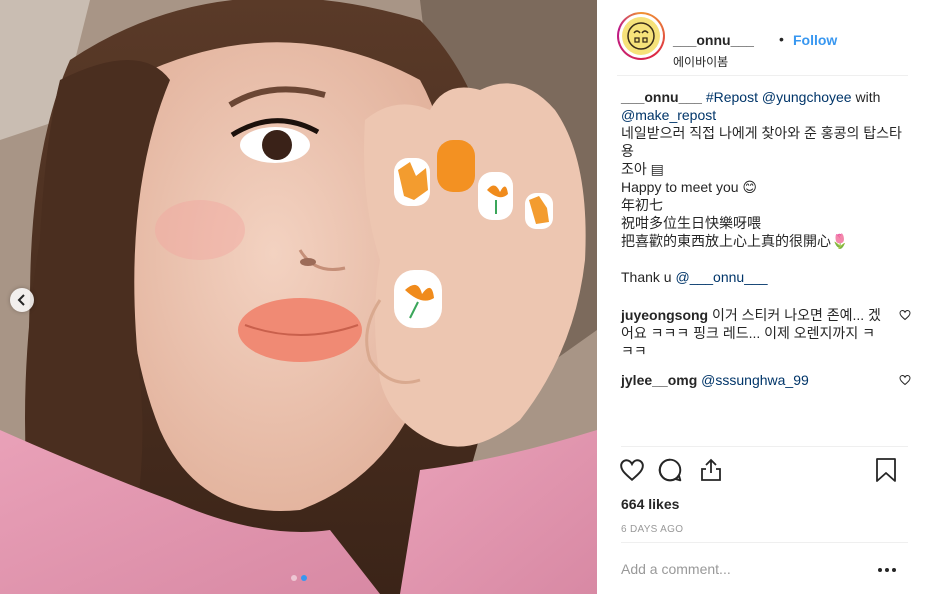 The height and width of the screenshot is (594, 930). Describe the element at coordinates (762, 44) in the screenshot. I see `post-header: ___onnu___ • Follow 에이바이봄` at that location.